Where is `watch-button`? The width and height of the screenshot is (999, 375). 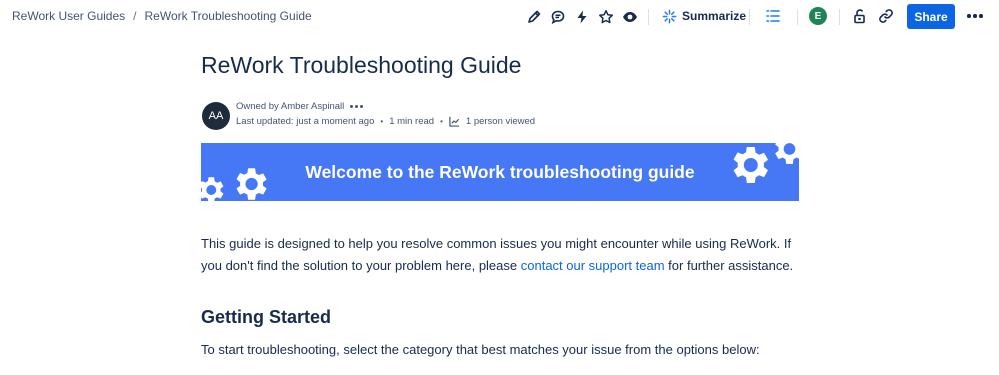
watch-button is located at coordinates (630, 17).